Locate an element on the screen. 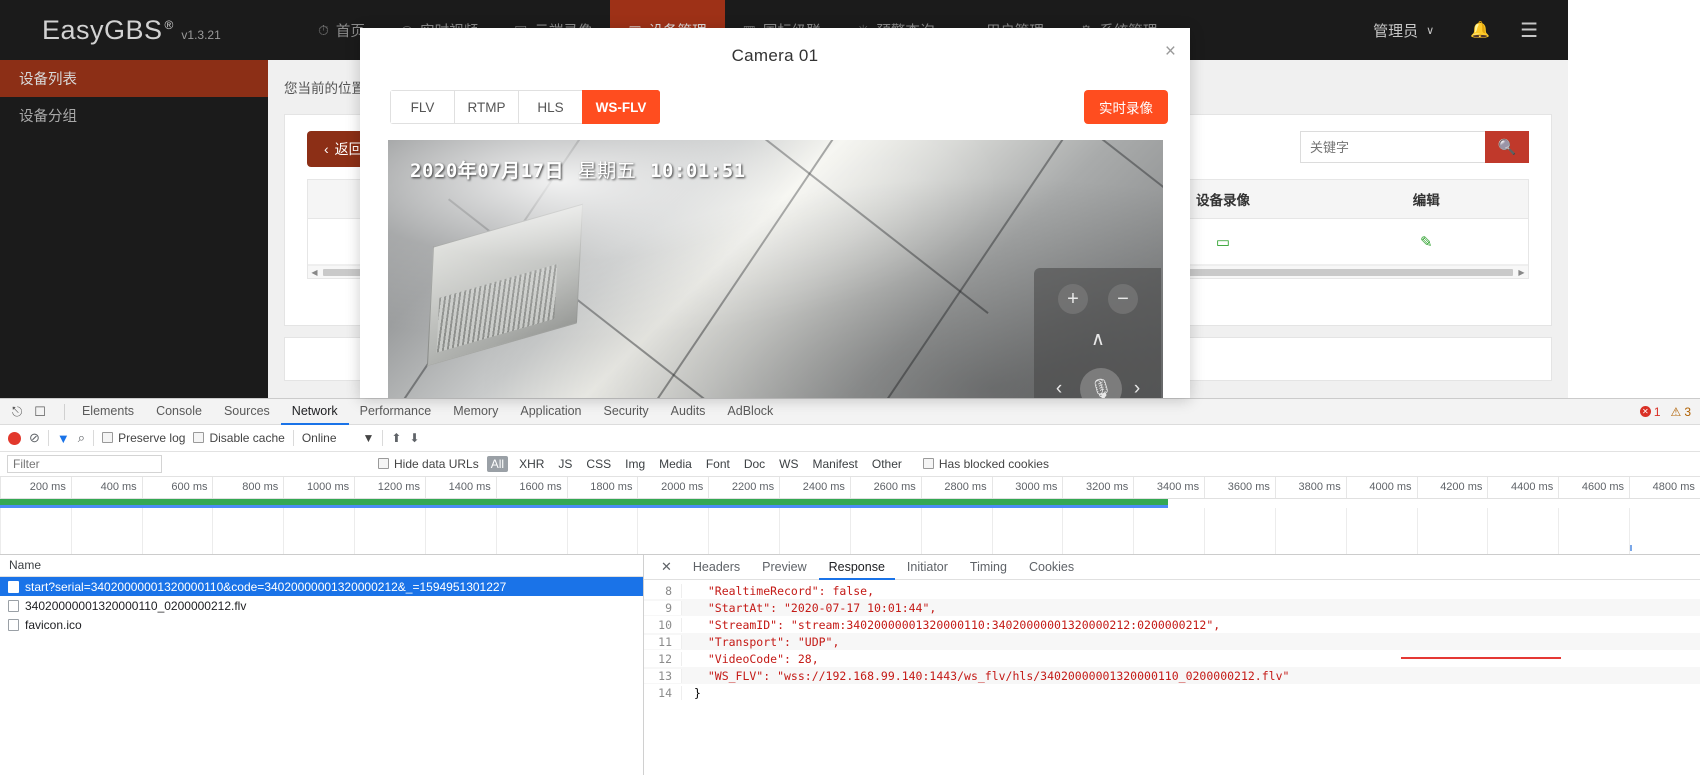  pan-left-icon: ‹ is located at coordinates (1059, 387).